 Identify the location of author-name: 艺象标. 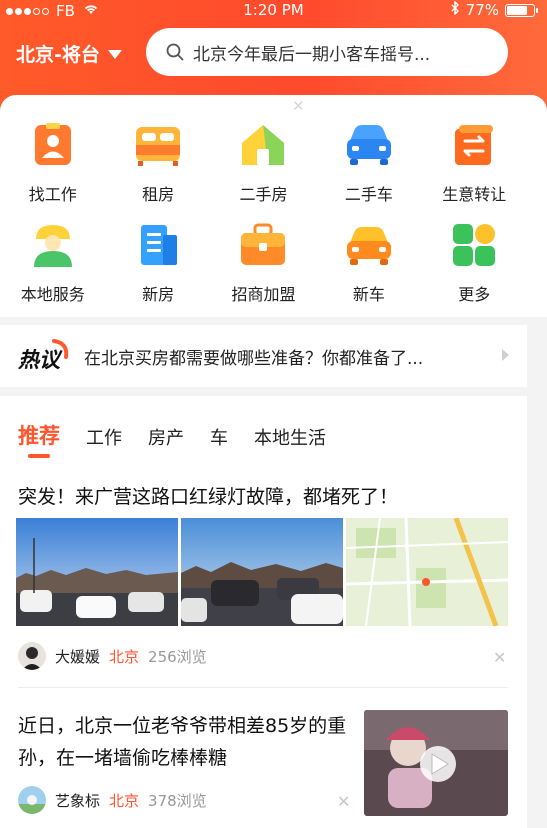
(77, 800).